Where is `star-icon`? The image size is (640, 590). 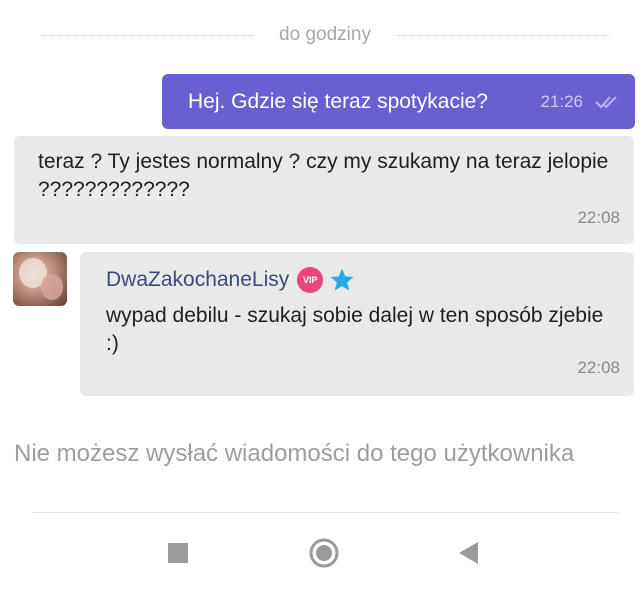
star-icon is located at coordinates (342, 279).